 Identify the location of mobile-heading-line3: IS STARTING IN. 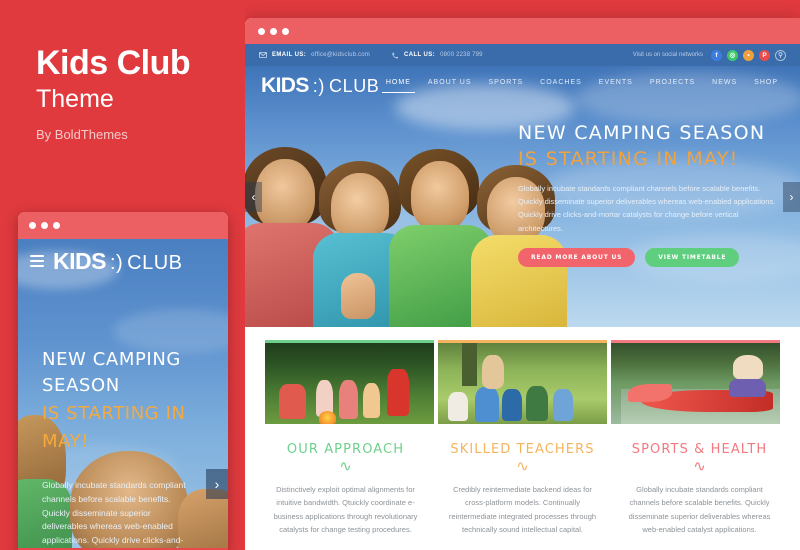
(114, 414).